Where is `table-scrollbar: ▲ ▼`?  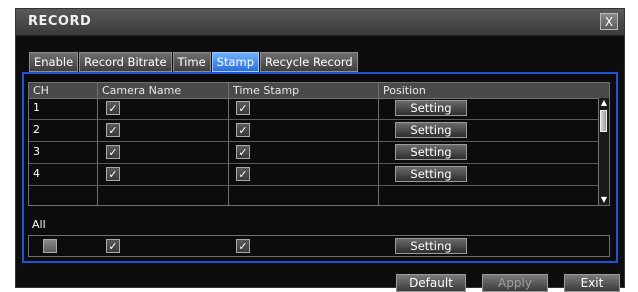
table-scrollbar: ▲ ▼ is located at coordinates (603, 151).